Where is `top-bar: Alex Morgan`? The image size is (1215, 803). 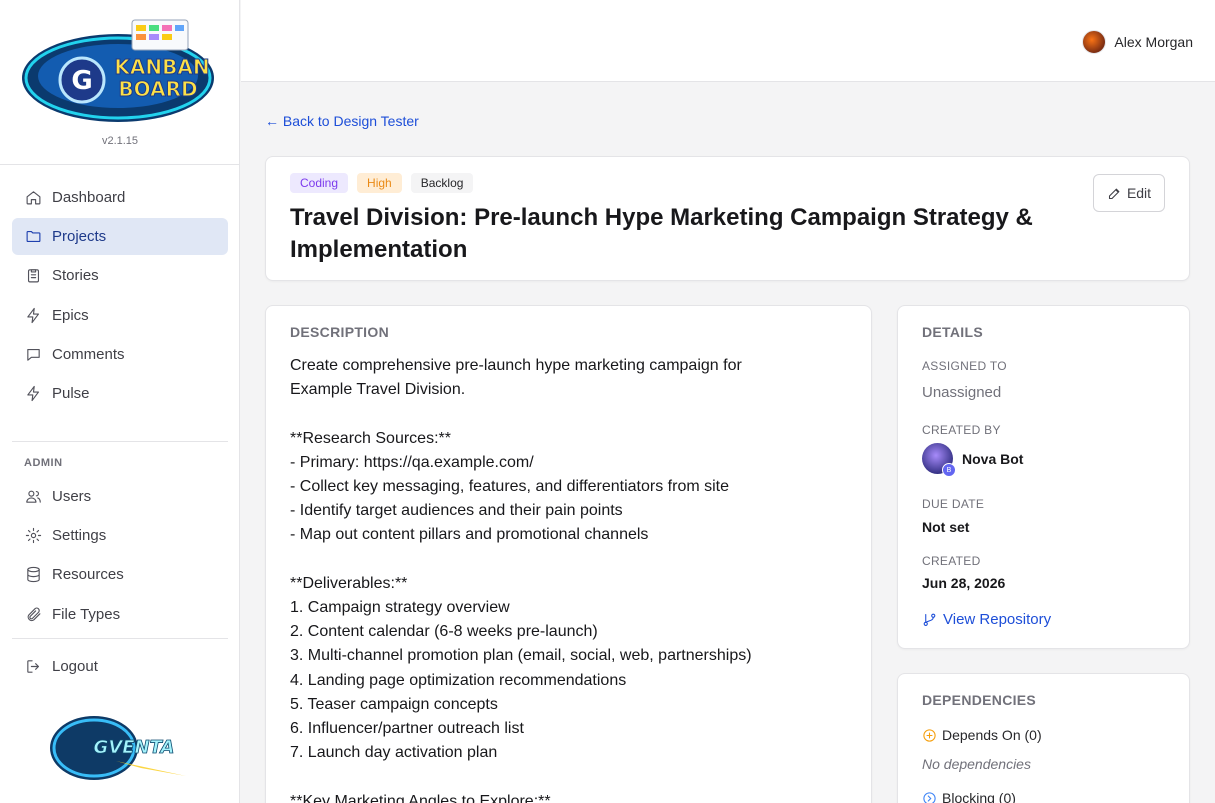
top-bar: Alex Morgan is located at coordinates (728, 41).